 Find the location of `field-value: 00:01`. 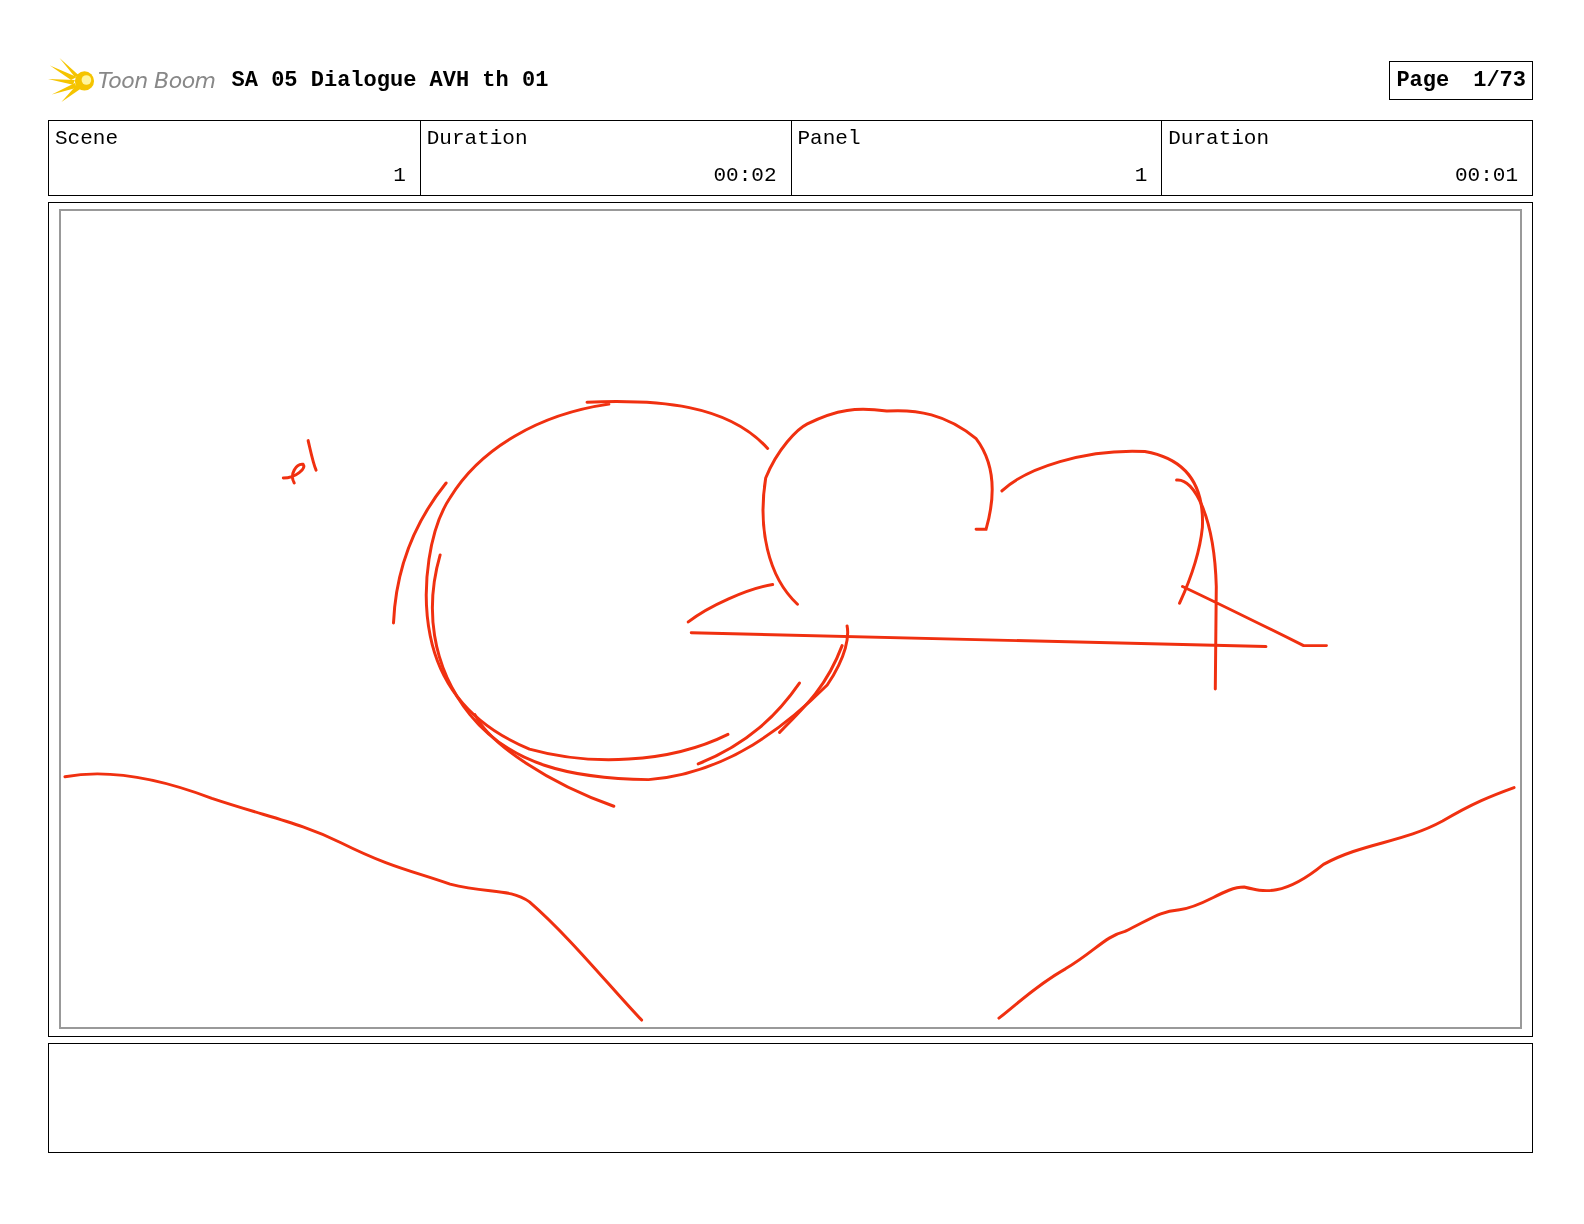

field-value: 00:01 is located at coordinates (1486, 175).